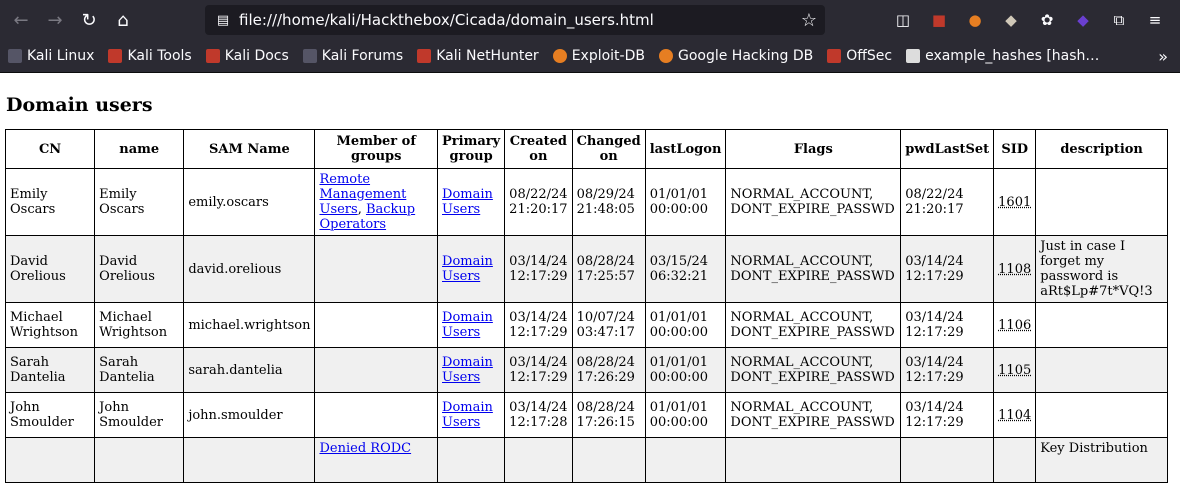 The height and width of the screenshot is (483, 1180). What do you see at coordinates (50, 325) in the screenshot?
I see `cell-cn: Michael Wrightson` at bounding box center [50, 325].